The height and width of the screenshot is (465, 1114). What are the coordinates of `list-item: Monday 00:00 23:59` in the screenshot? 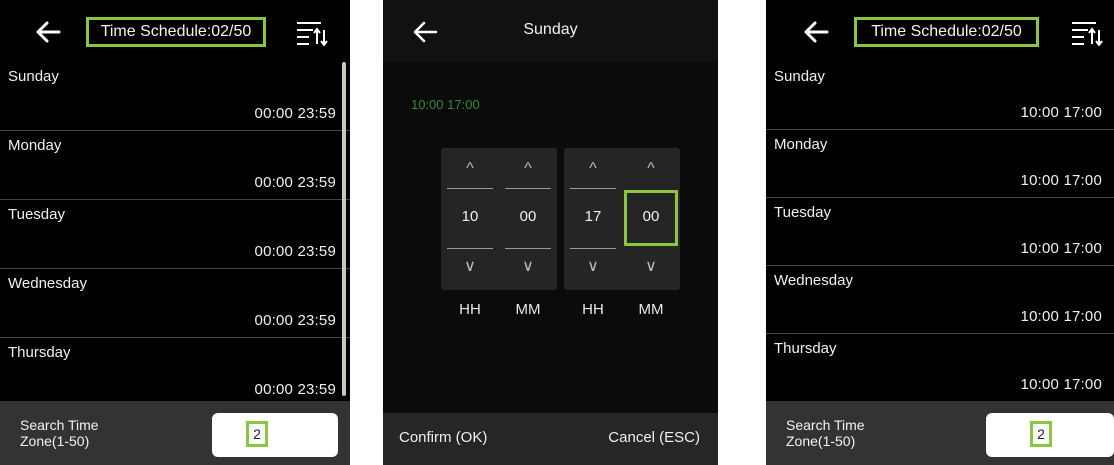 It's located at (175, 165).